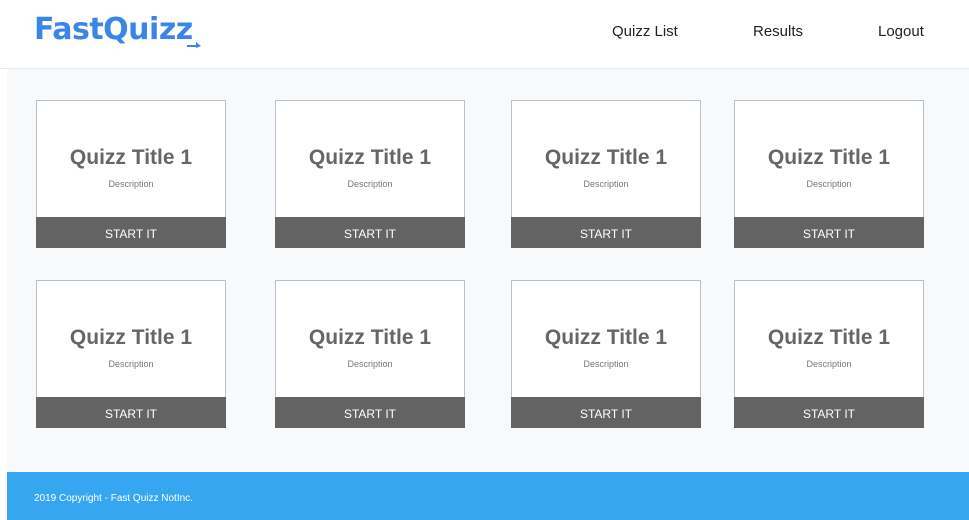 The image size is (969, 520). Describe the element at coordinates (113, 29) in the screenshot. I see `logo-text: FastQuizz` at that location.